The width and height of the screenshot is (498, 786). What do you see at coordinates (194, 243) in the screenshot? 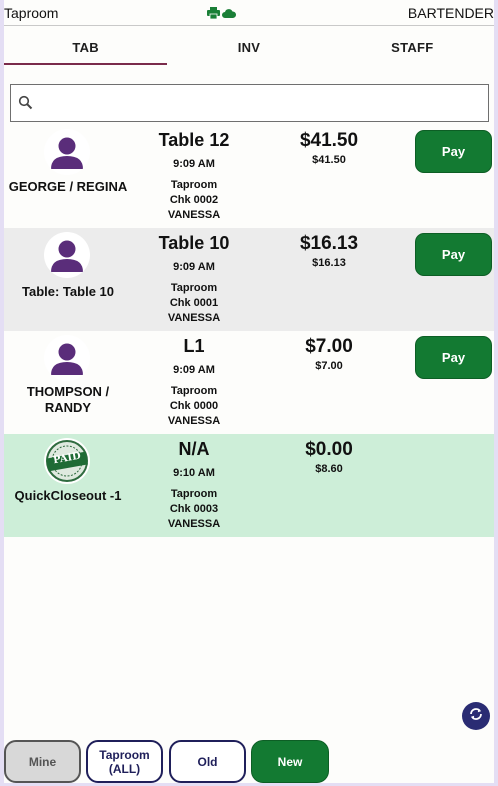
I see `table-name: Table 10` at bounding box center [194, 243].